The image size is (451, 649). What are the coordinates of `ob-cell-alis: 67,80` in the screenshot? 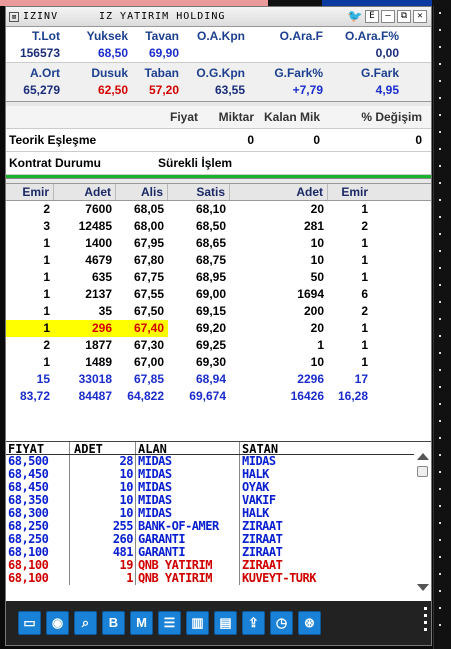 It's located at (148, 260).